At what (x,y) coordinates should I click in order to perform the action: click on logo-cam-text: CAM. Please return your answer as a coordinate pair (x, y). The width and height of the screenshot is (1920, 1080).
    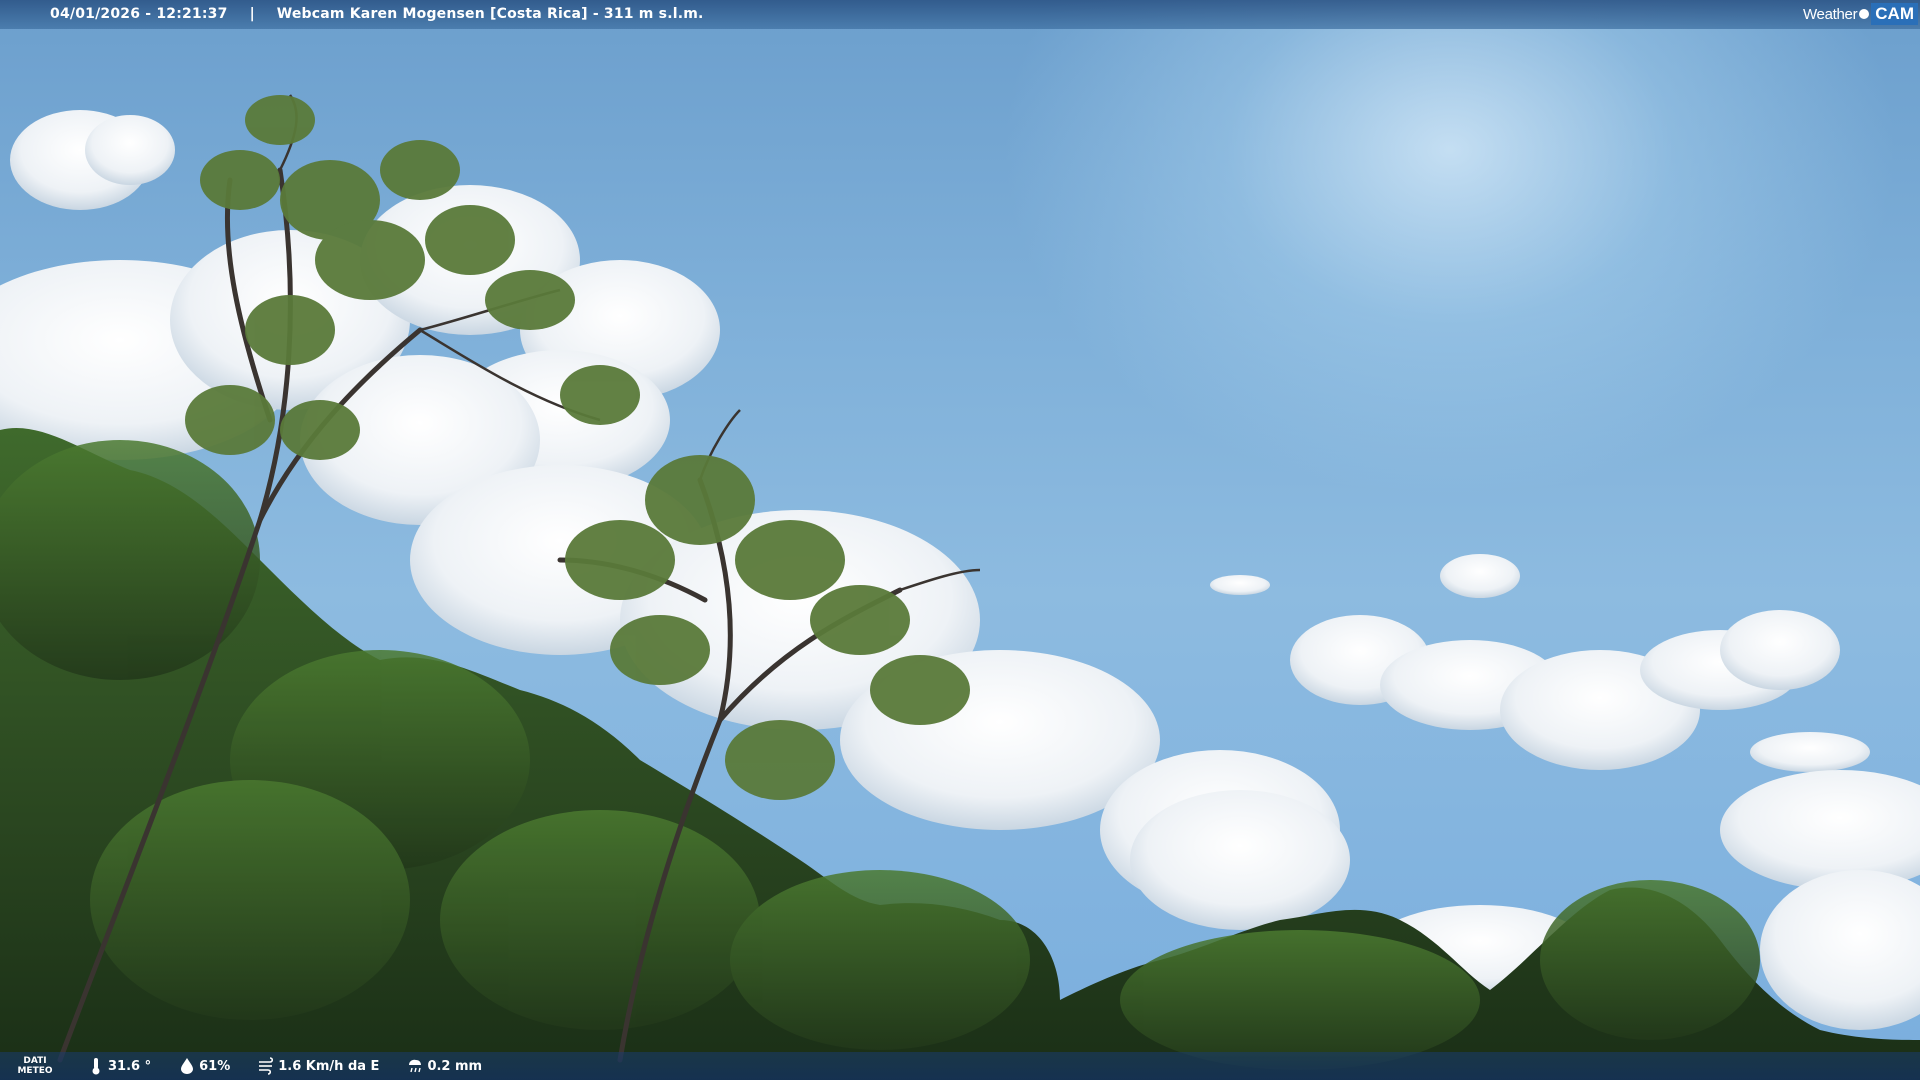
    Looking at the image, I should click on (1894, 14).